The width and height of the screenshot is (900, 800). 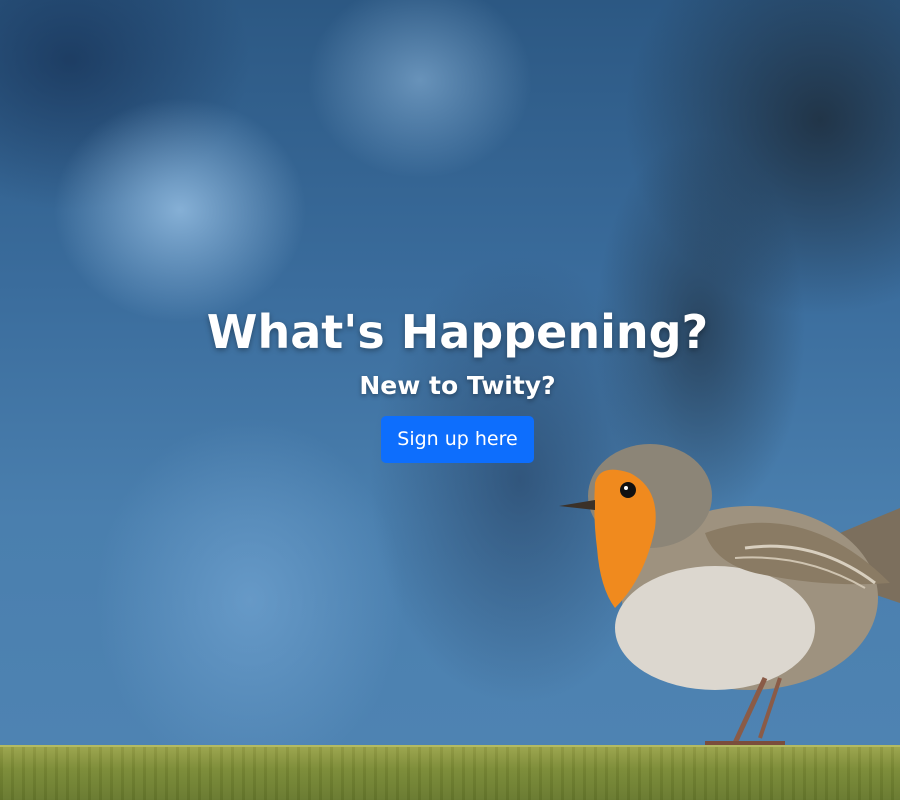 I want to click on sign-up-button: Sign up here, so click(x=457, y=439).